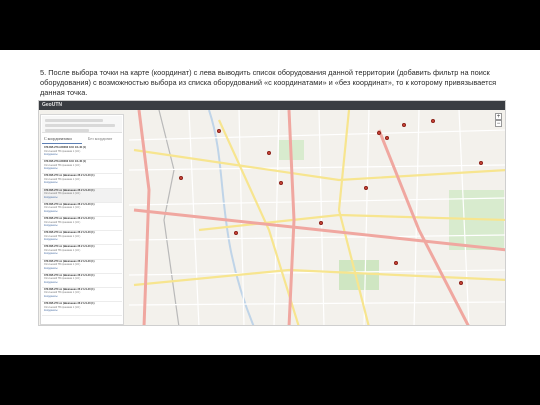  I want to click on zoom-out-button: −, so click(498, 123).